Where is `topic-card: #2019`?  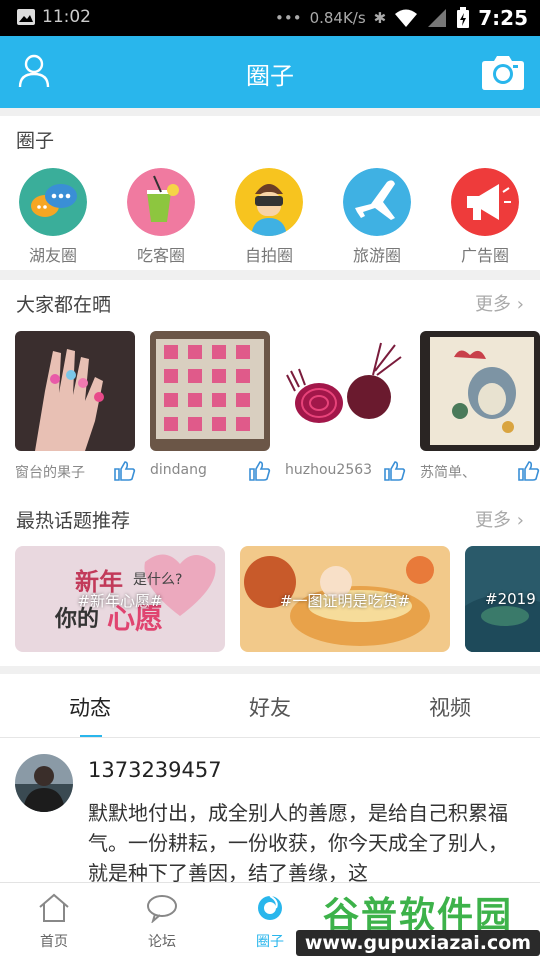
topic-card: #2019 is located at coordinates (502, 599).